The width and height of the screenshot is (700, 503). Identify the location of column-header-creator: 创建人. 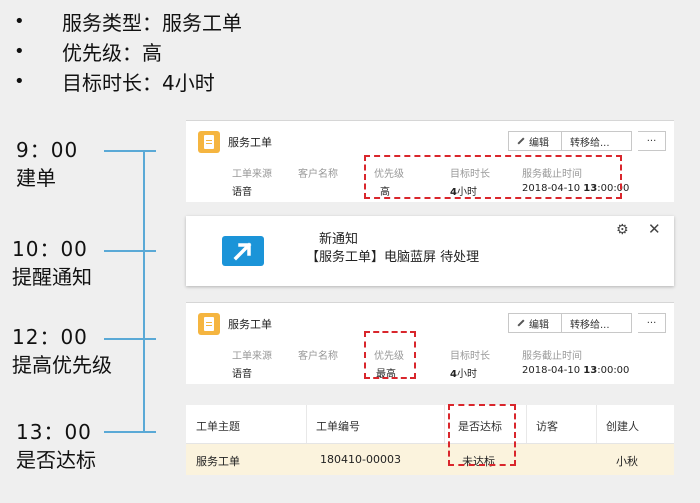
(622, 426).